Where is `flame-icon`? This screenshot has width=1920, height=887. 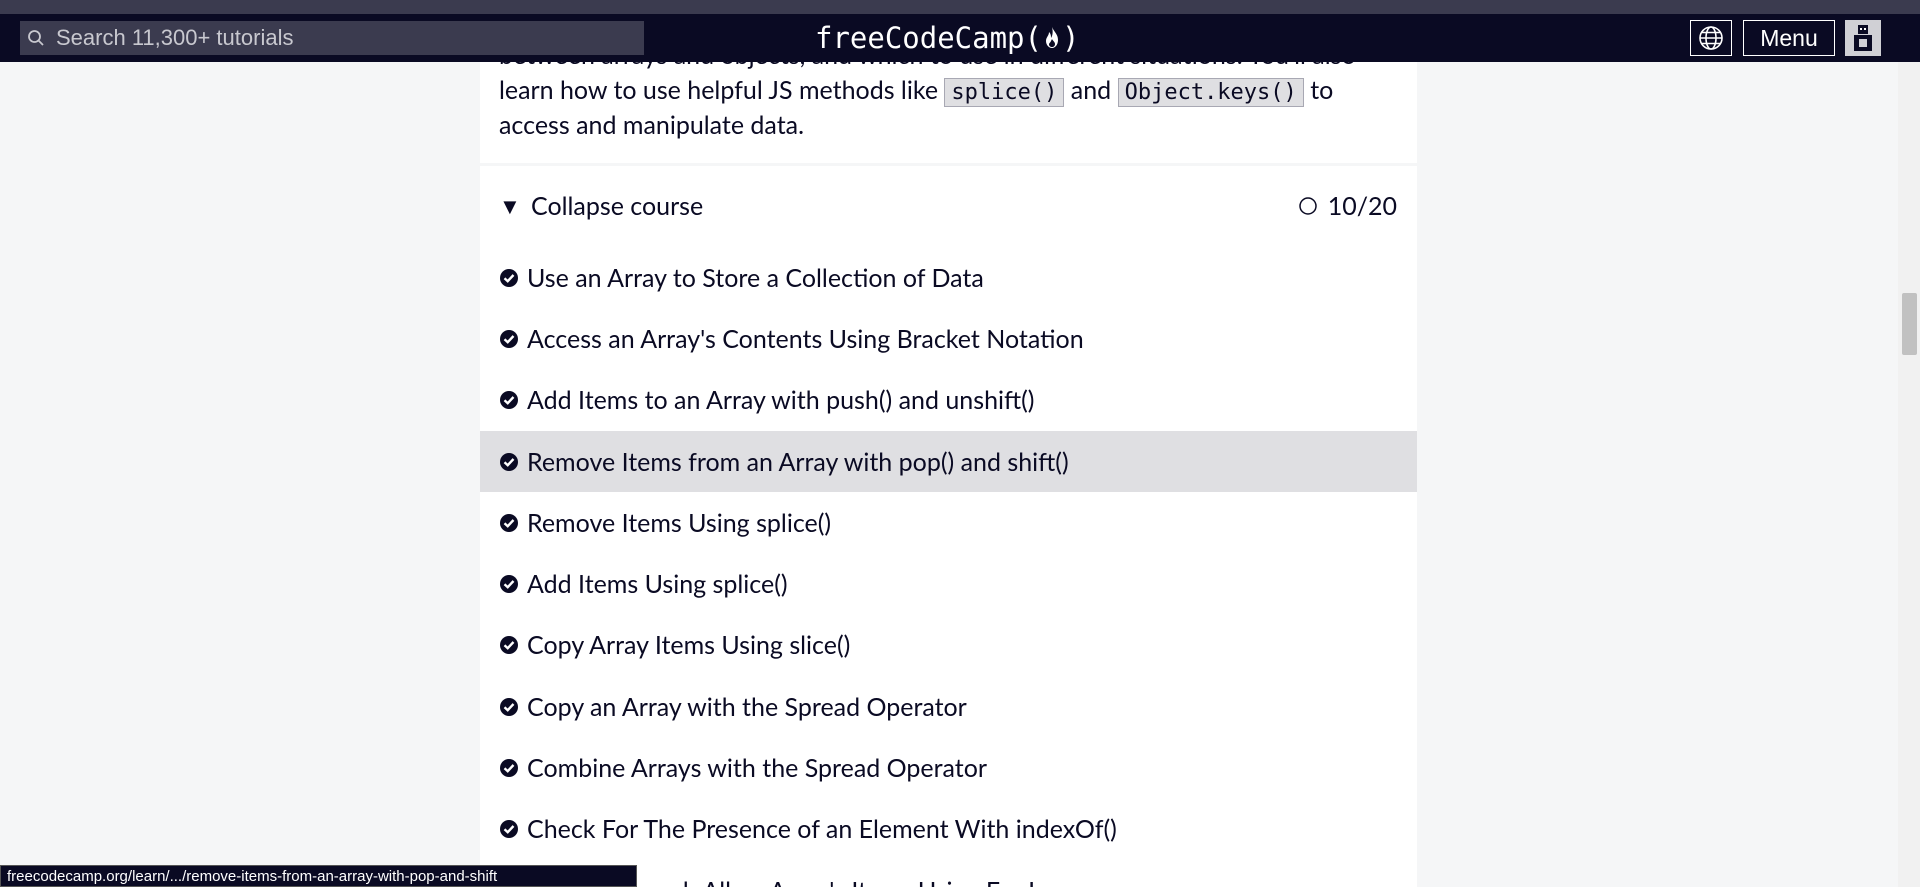 flame-icon is located at coordinates (1051, 37).